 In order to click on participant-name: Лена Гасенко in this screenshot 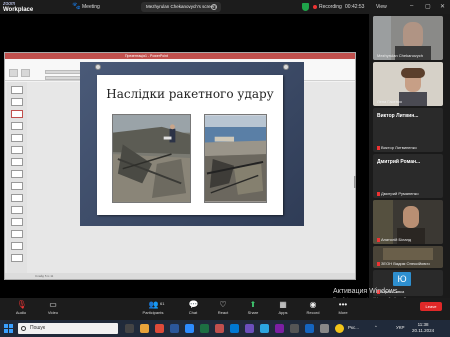, I will do `click(390, 101)`.